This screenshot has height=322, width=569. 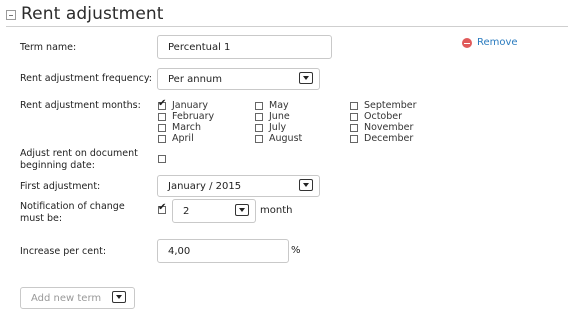 What do you see at coordinates (193, 116) in the screenshot?
I see `month-label-february: February` at bounding box center [193, 116].